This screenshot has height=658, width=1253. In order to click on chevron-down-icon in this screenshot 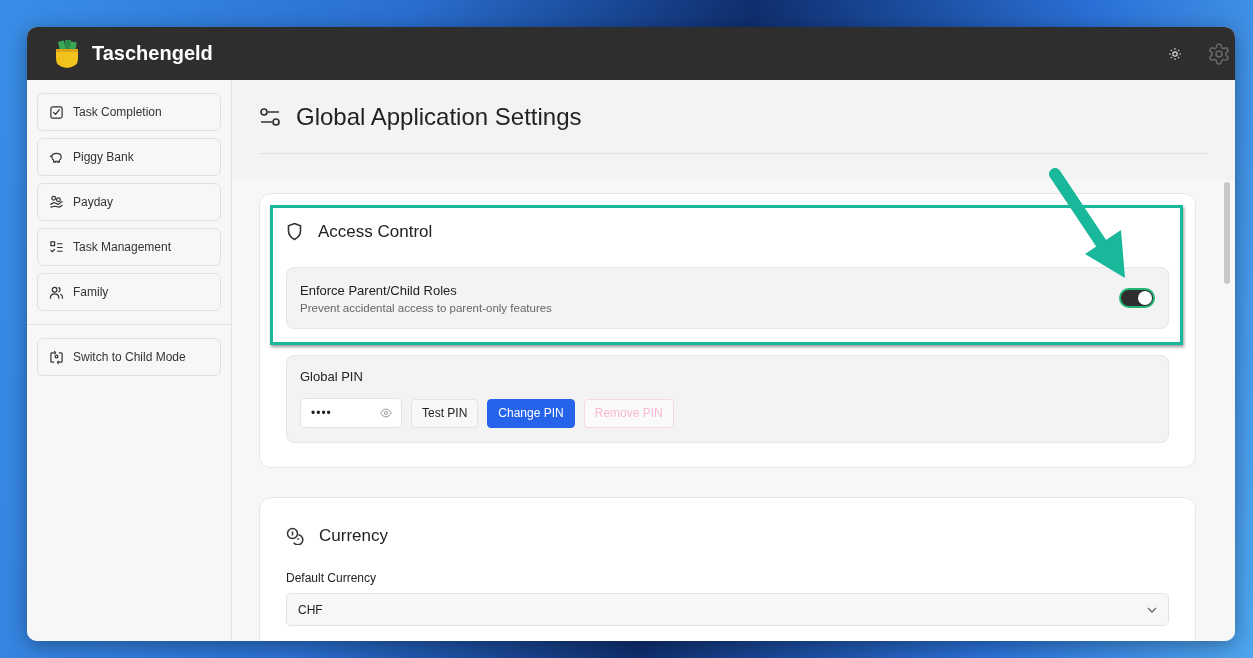, I will do `click(1152, 609)`.